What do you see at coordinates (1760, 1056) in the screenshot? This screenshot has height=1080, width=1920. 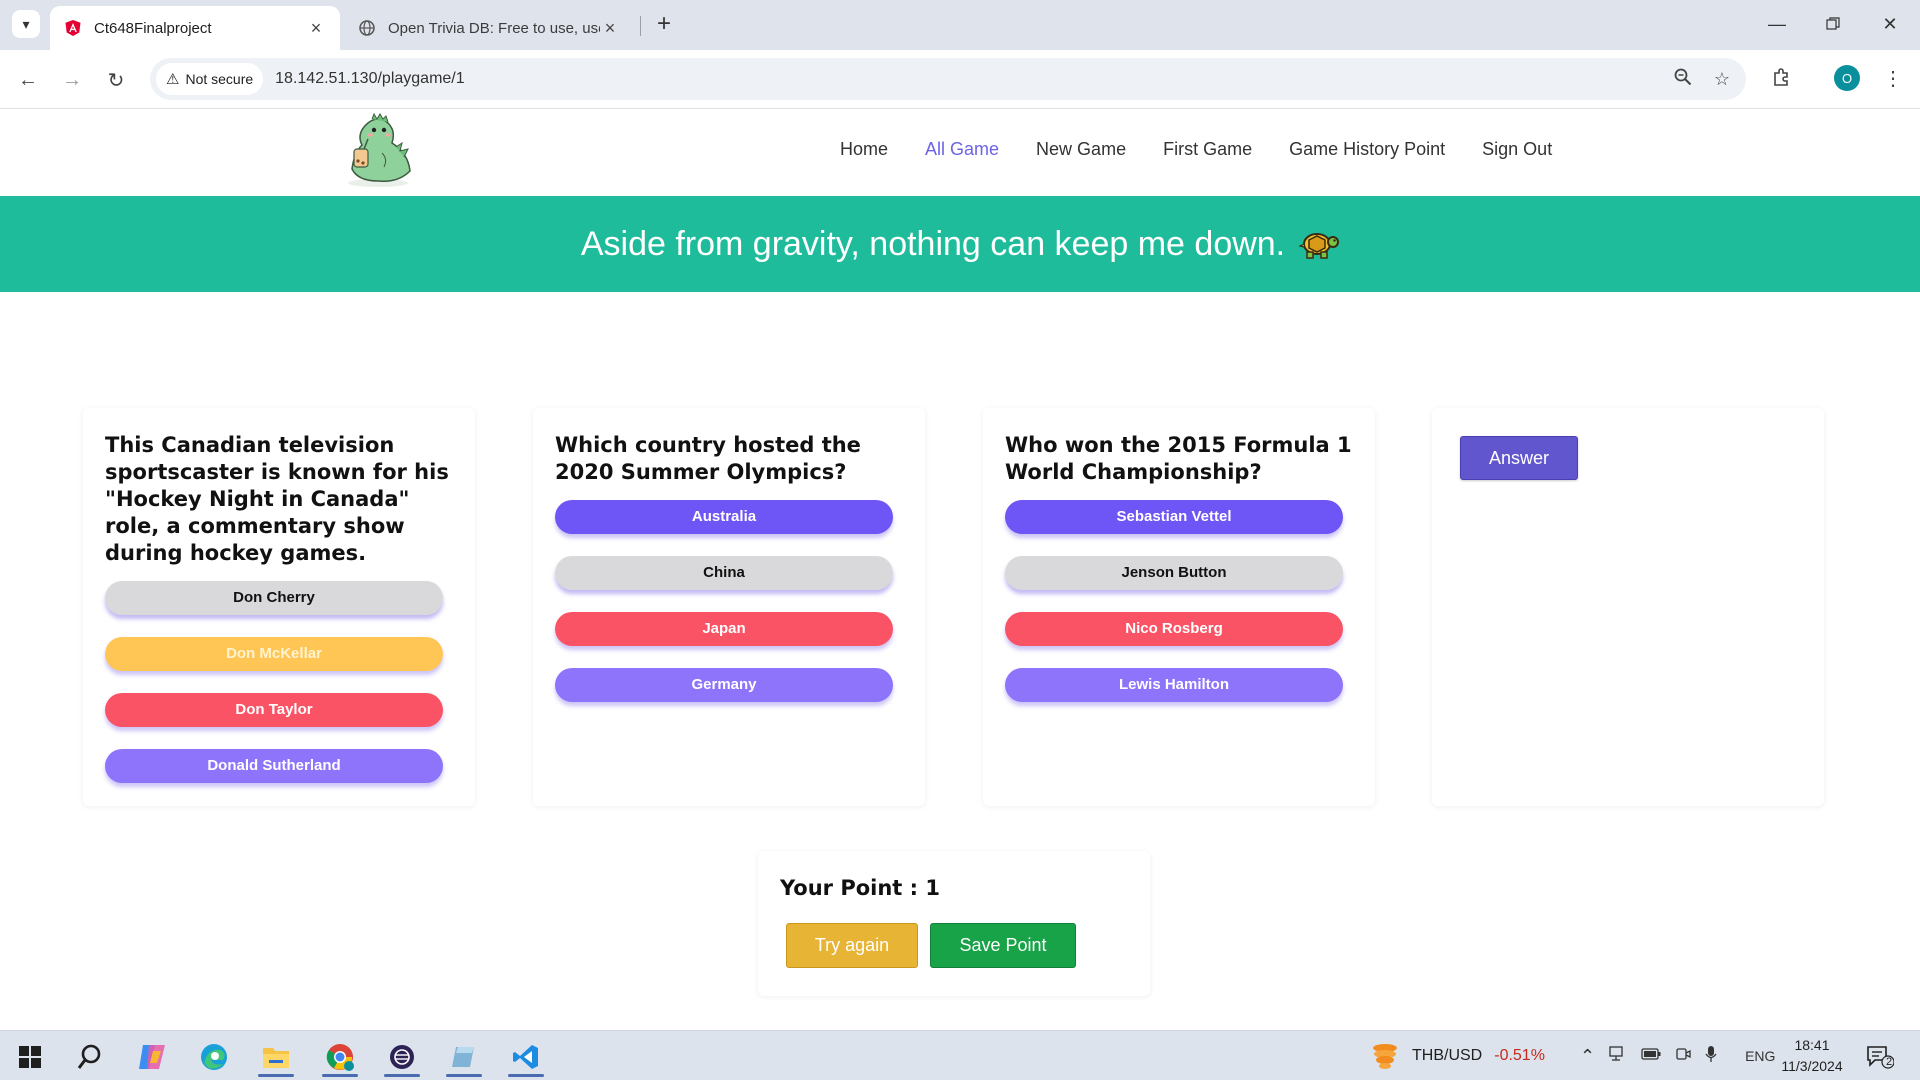 I see `language-indicator: ENG` at bounding box center [1760, 1056].